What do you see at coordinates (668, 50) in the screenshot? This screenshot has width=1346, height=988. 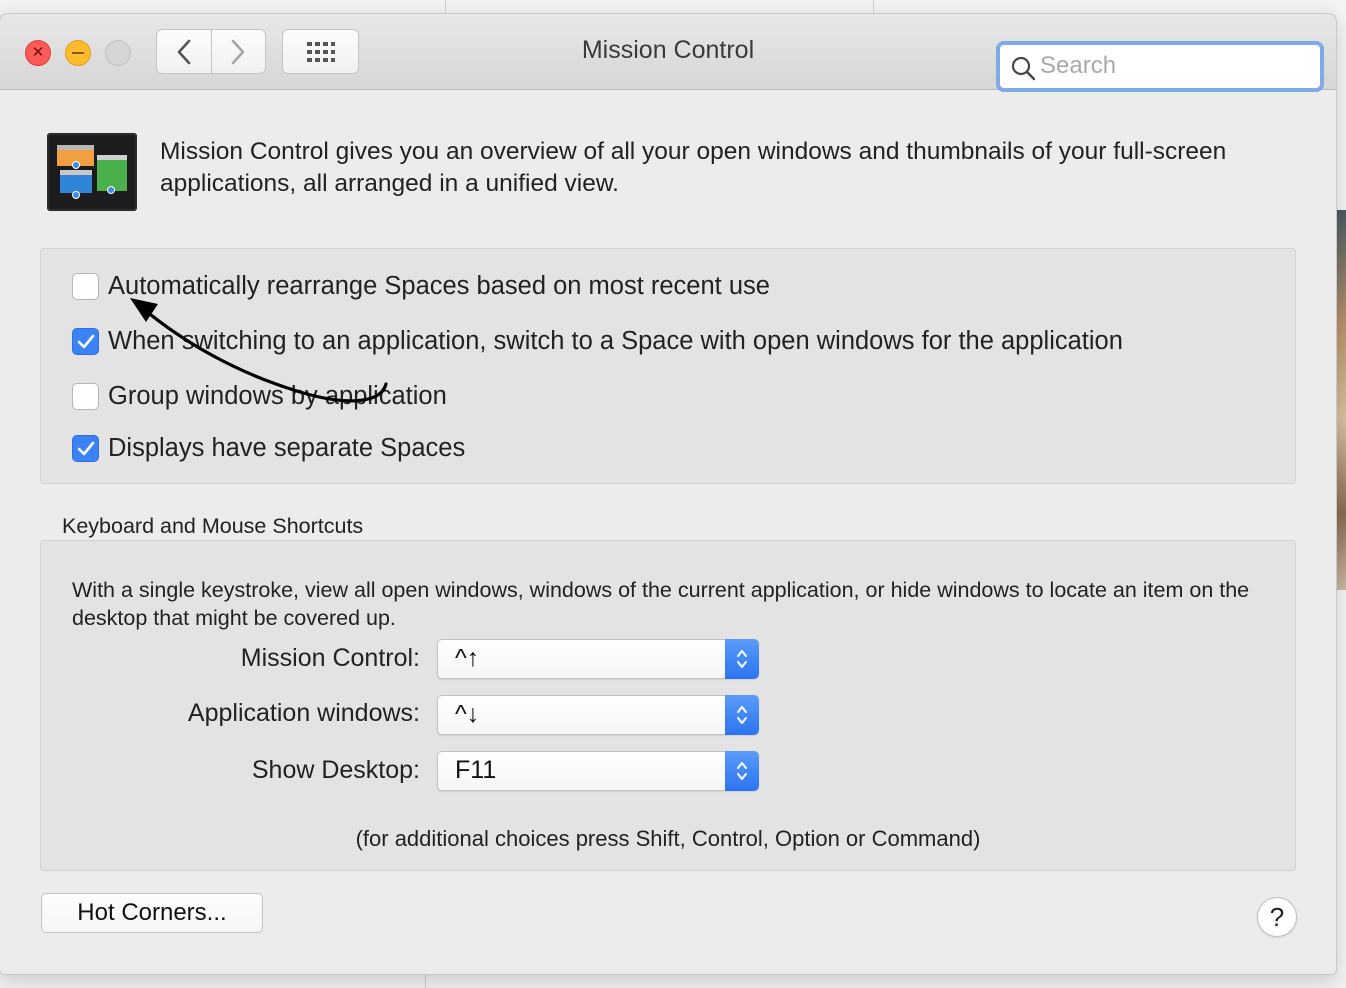 I see `window-title: Mission Control` at bounding box center [668, 50].